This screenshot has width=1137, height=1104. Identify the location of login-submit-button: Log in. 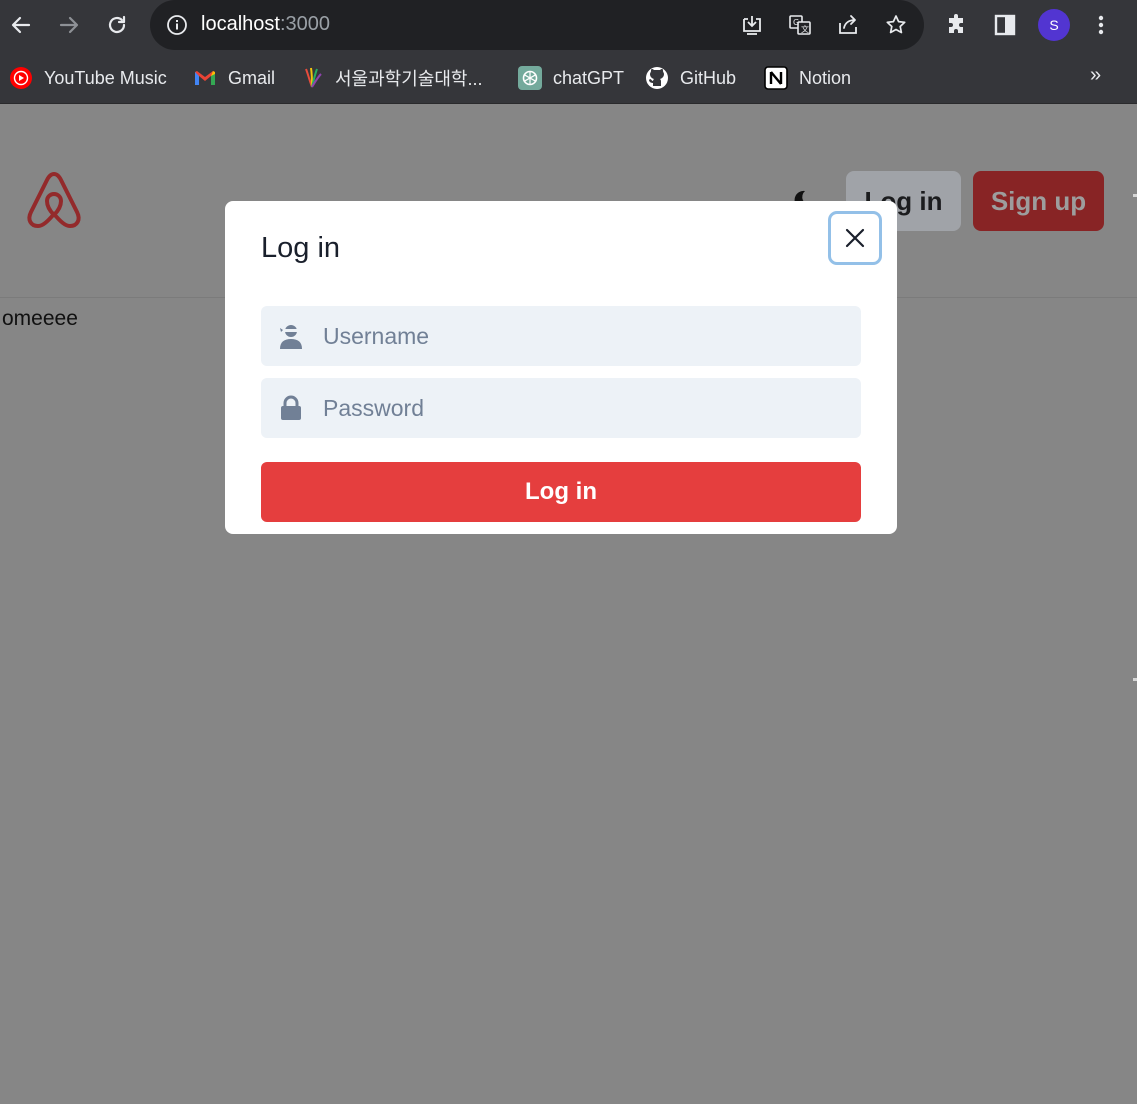
(561, 492).